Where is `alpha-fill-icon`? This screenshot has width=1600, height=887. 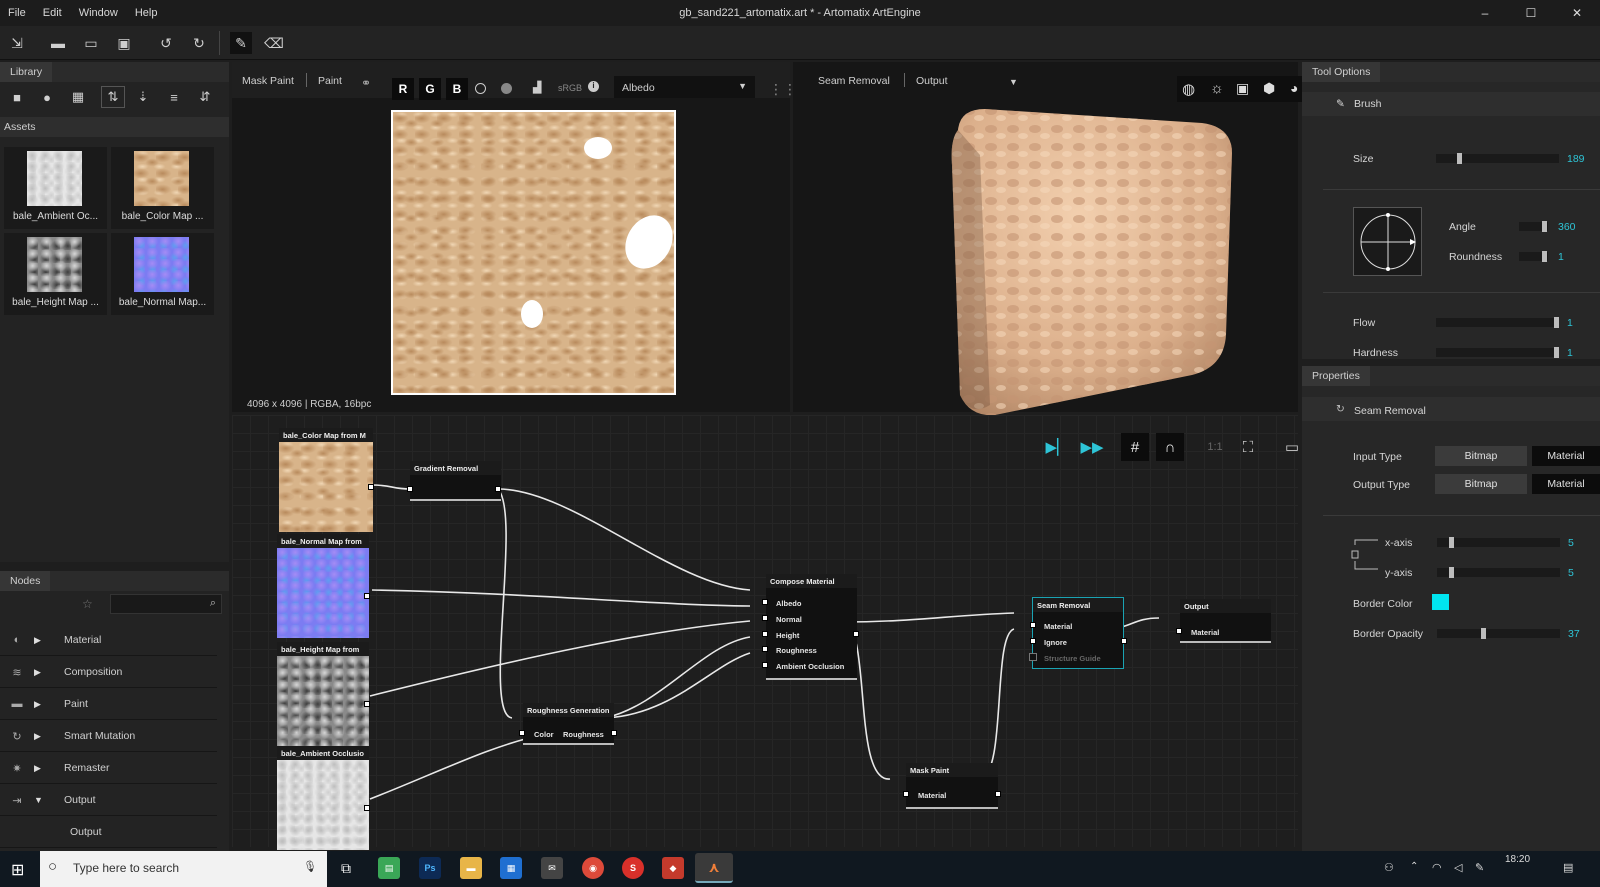
alpha-fill-icon is located at coordinates (506, 88).